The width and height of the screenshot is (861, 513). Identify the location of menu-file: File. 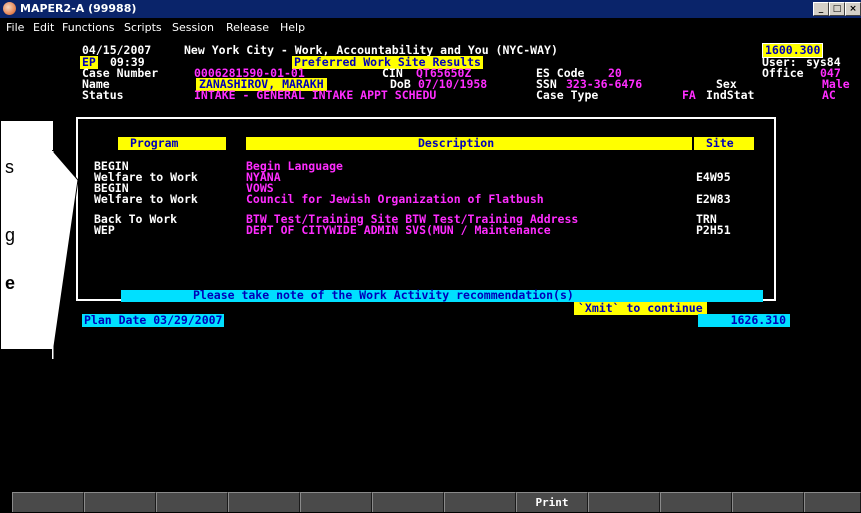
(15, 27).